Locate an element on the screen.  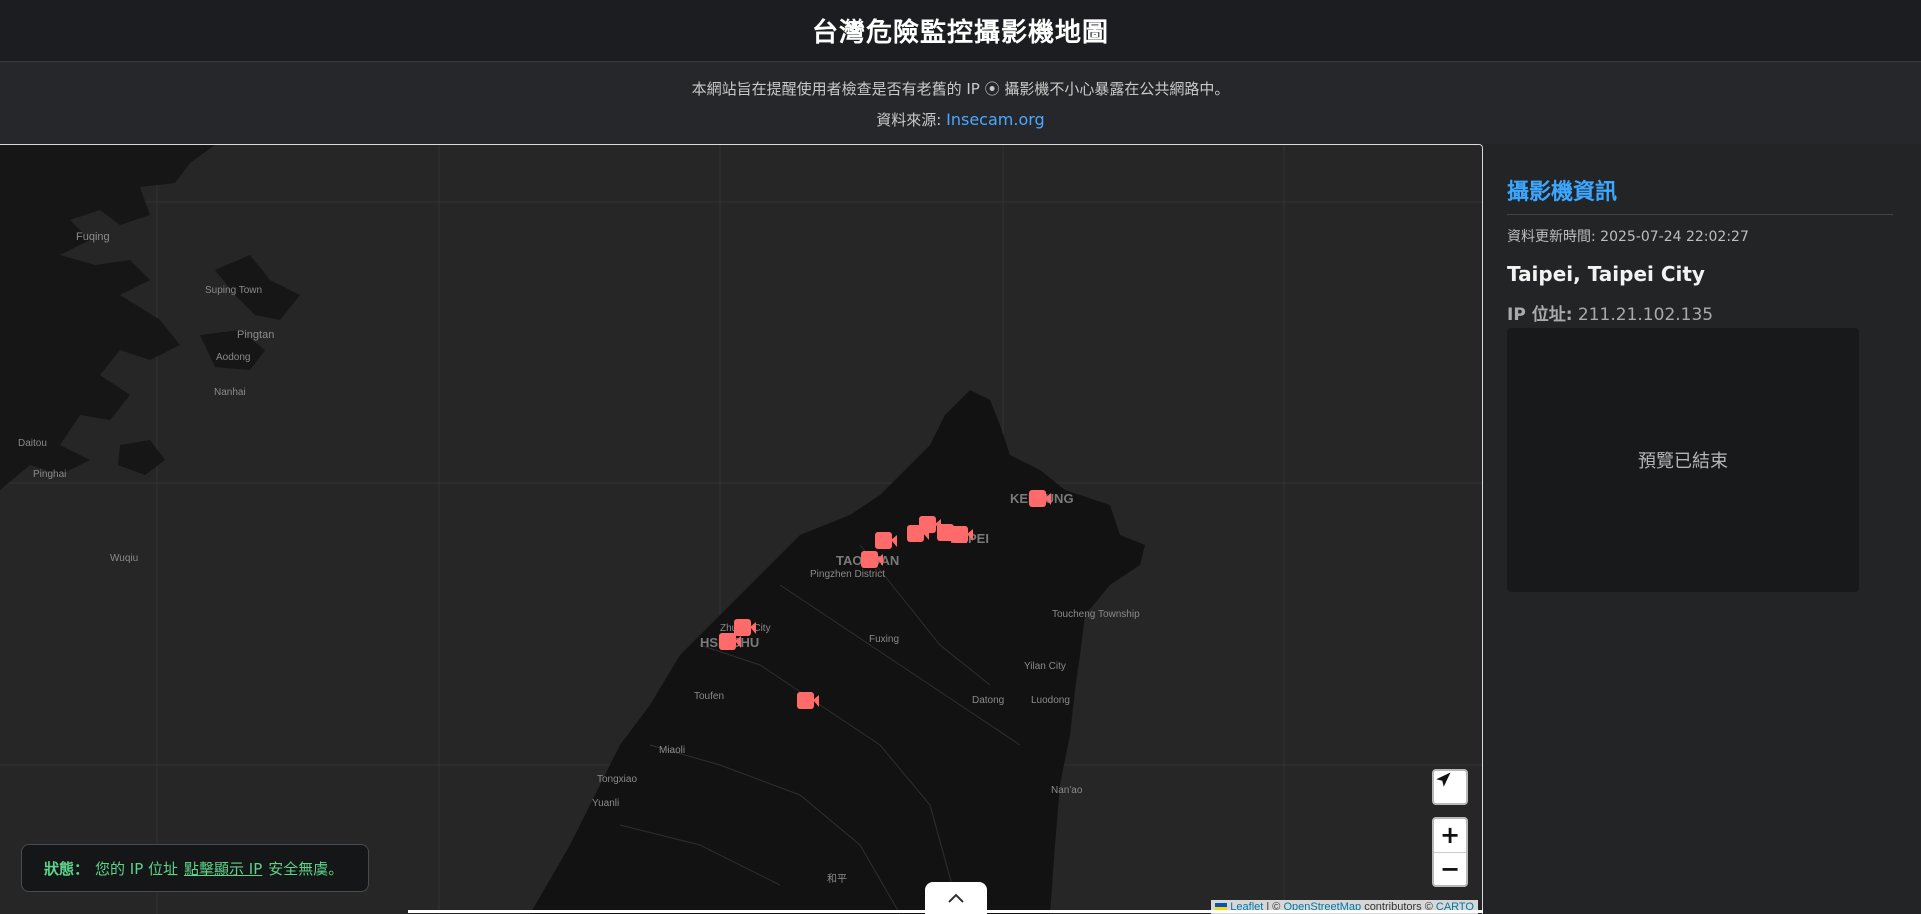
map-label-luodong: Luodong is located at coordinates (1050, 700).